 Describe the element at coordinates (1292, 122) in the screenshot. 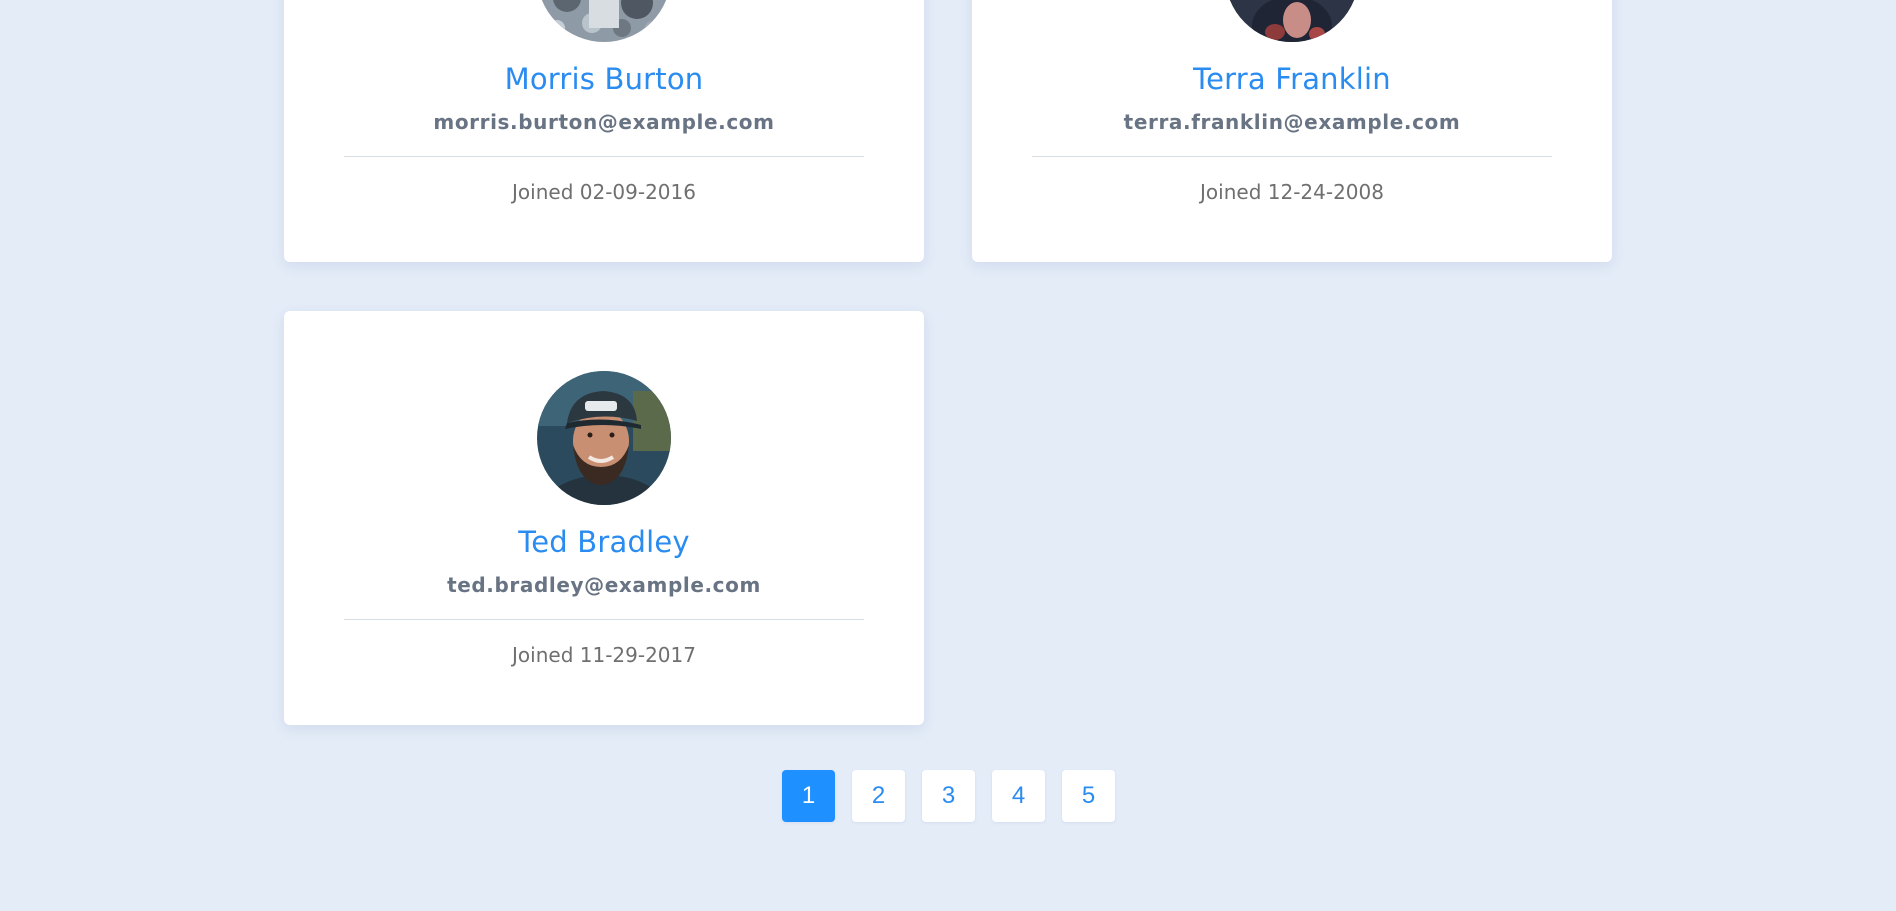

I see `user-email: terra.franklin@example.com` at that location.